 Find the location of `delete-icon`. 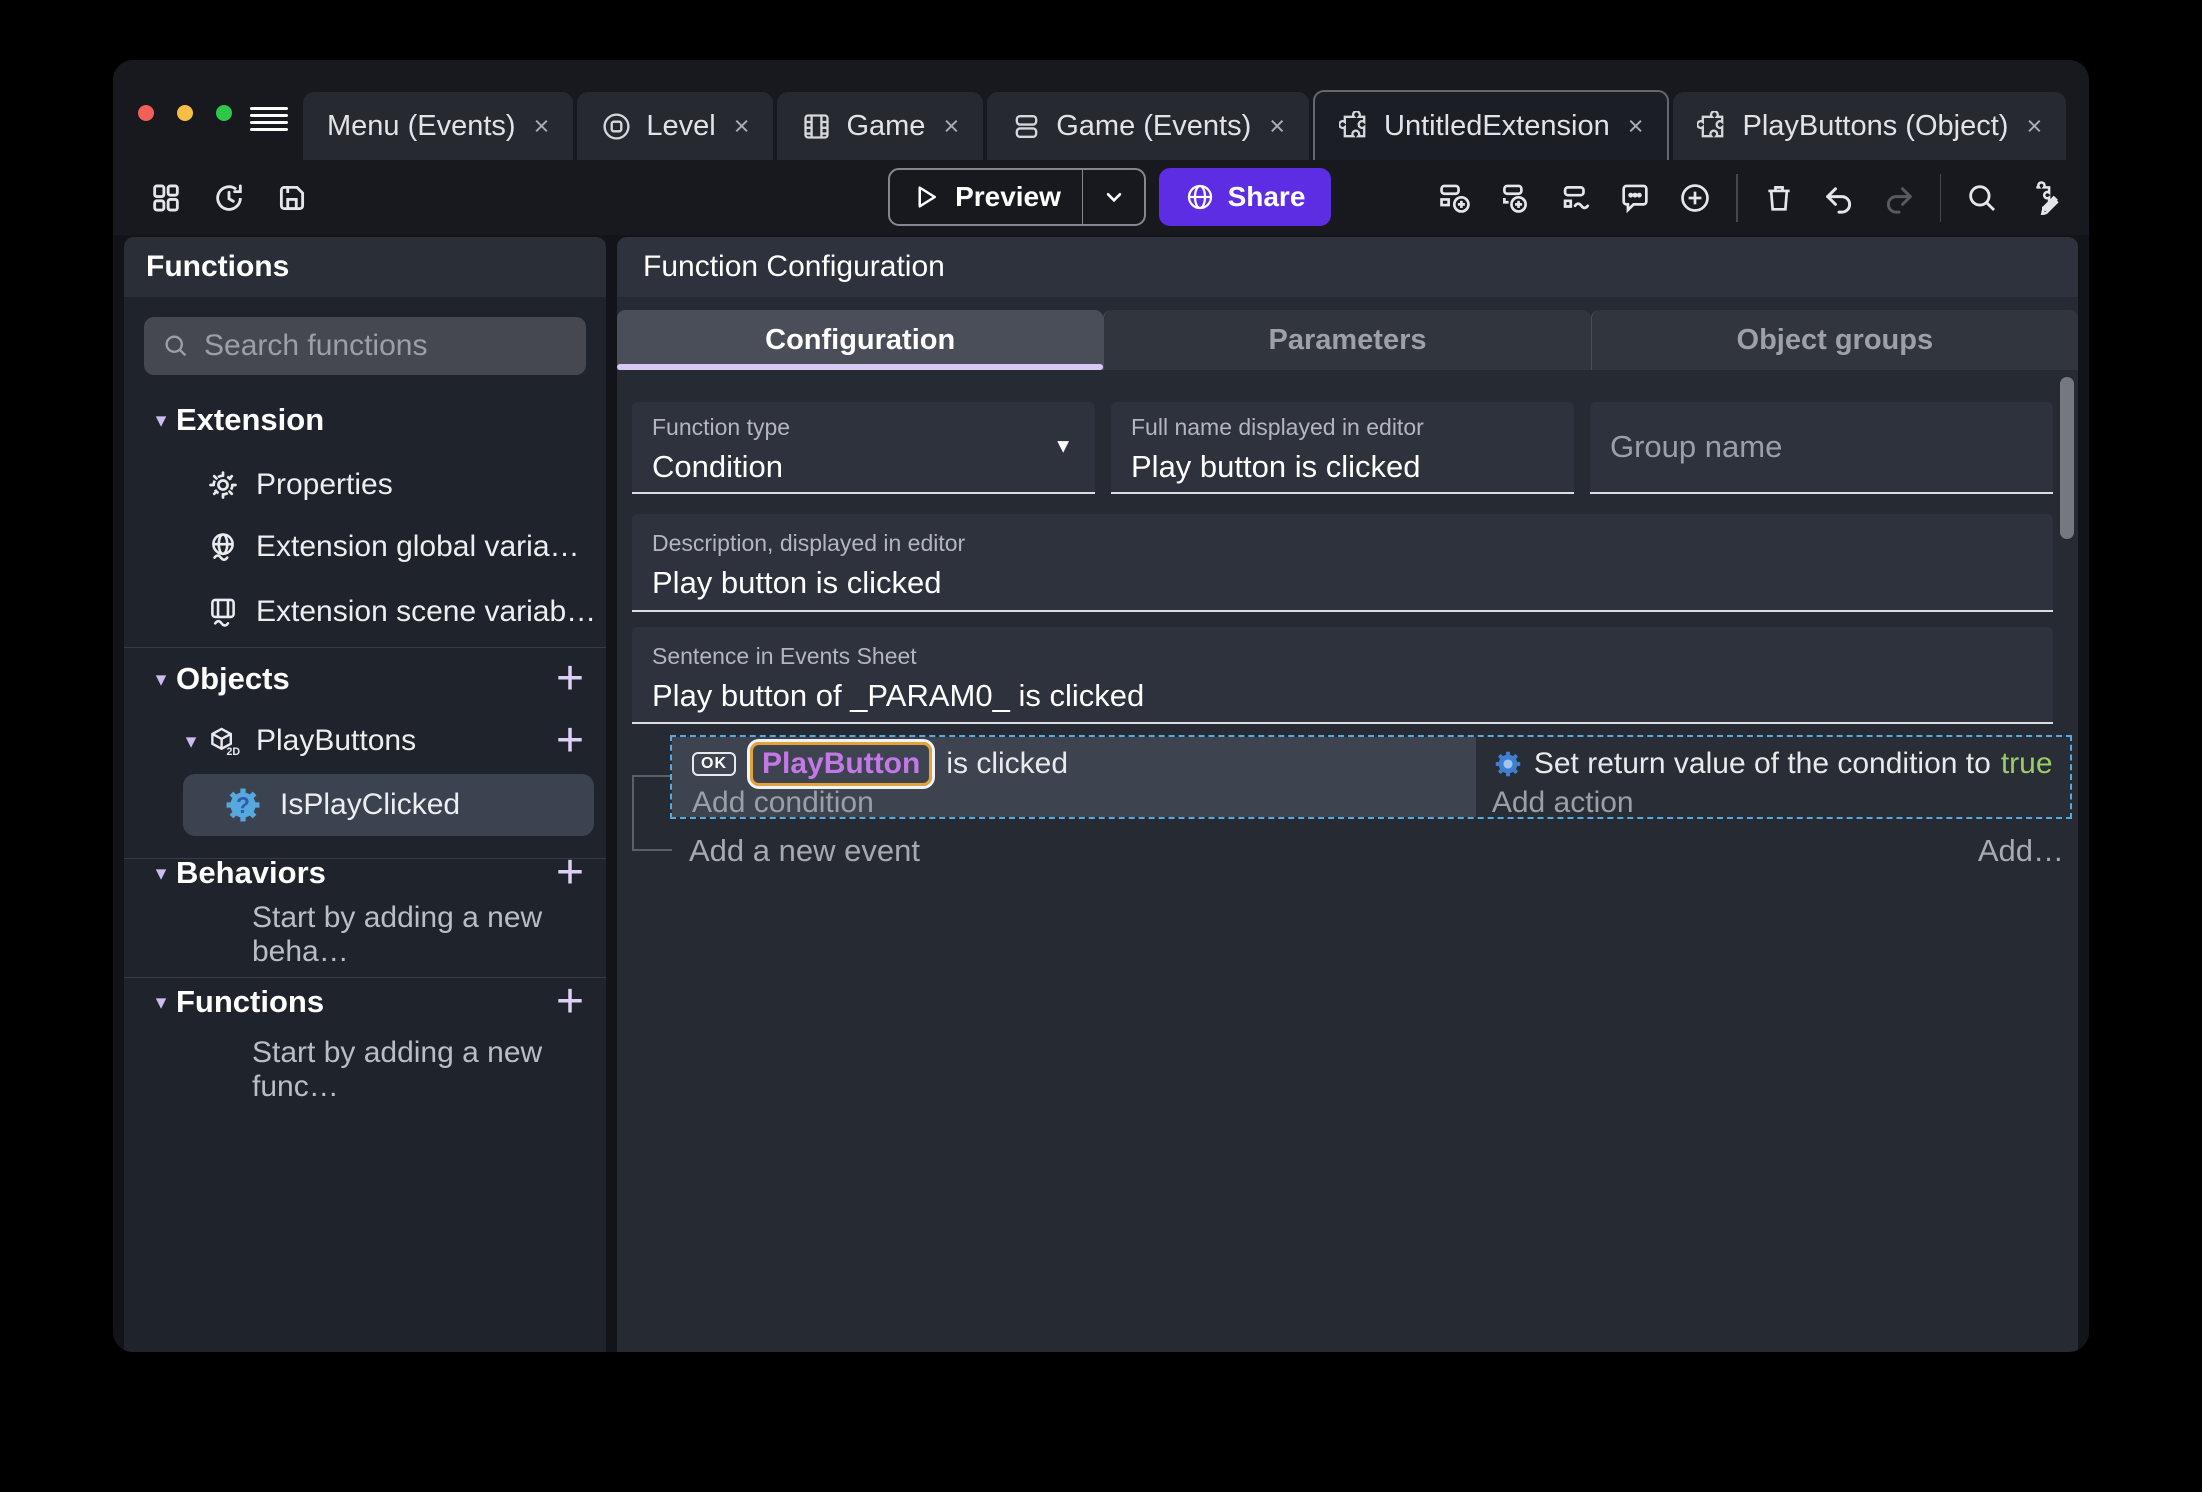

delete-icon is located at coordinates (1779, 198).